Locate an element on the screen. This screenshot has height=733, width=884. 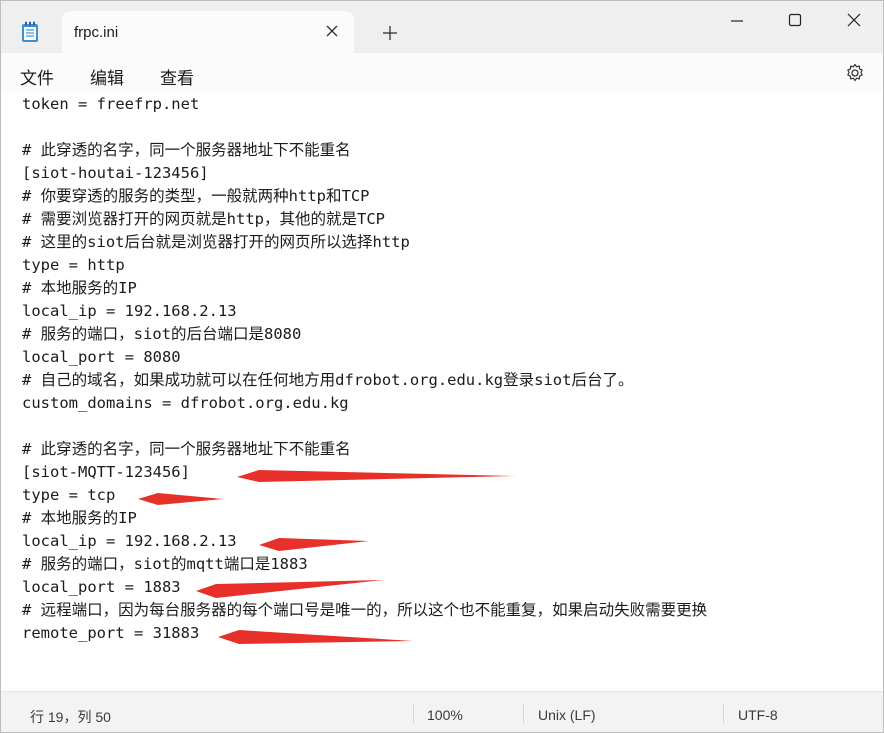
minimize-icon is located at coordinates (737, 21).